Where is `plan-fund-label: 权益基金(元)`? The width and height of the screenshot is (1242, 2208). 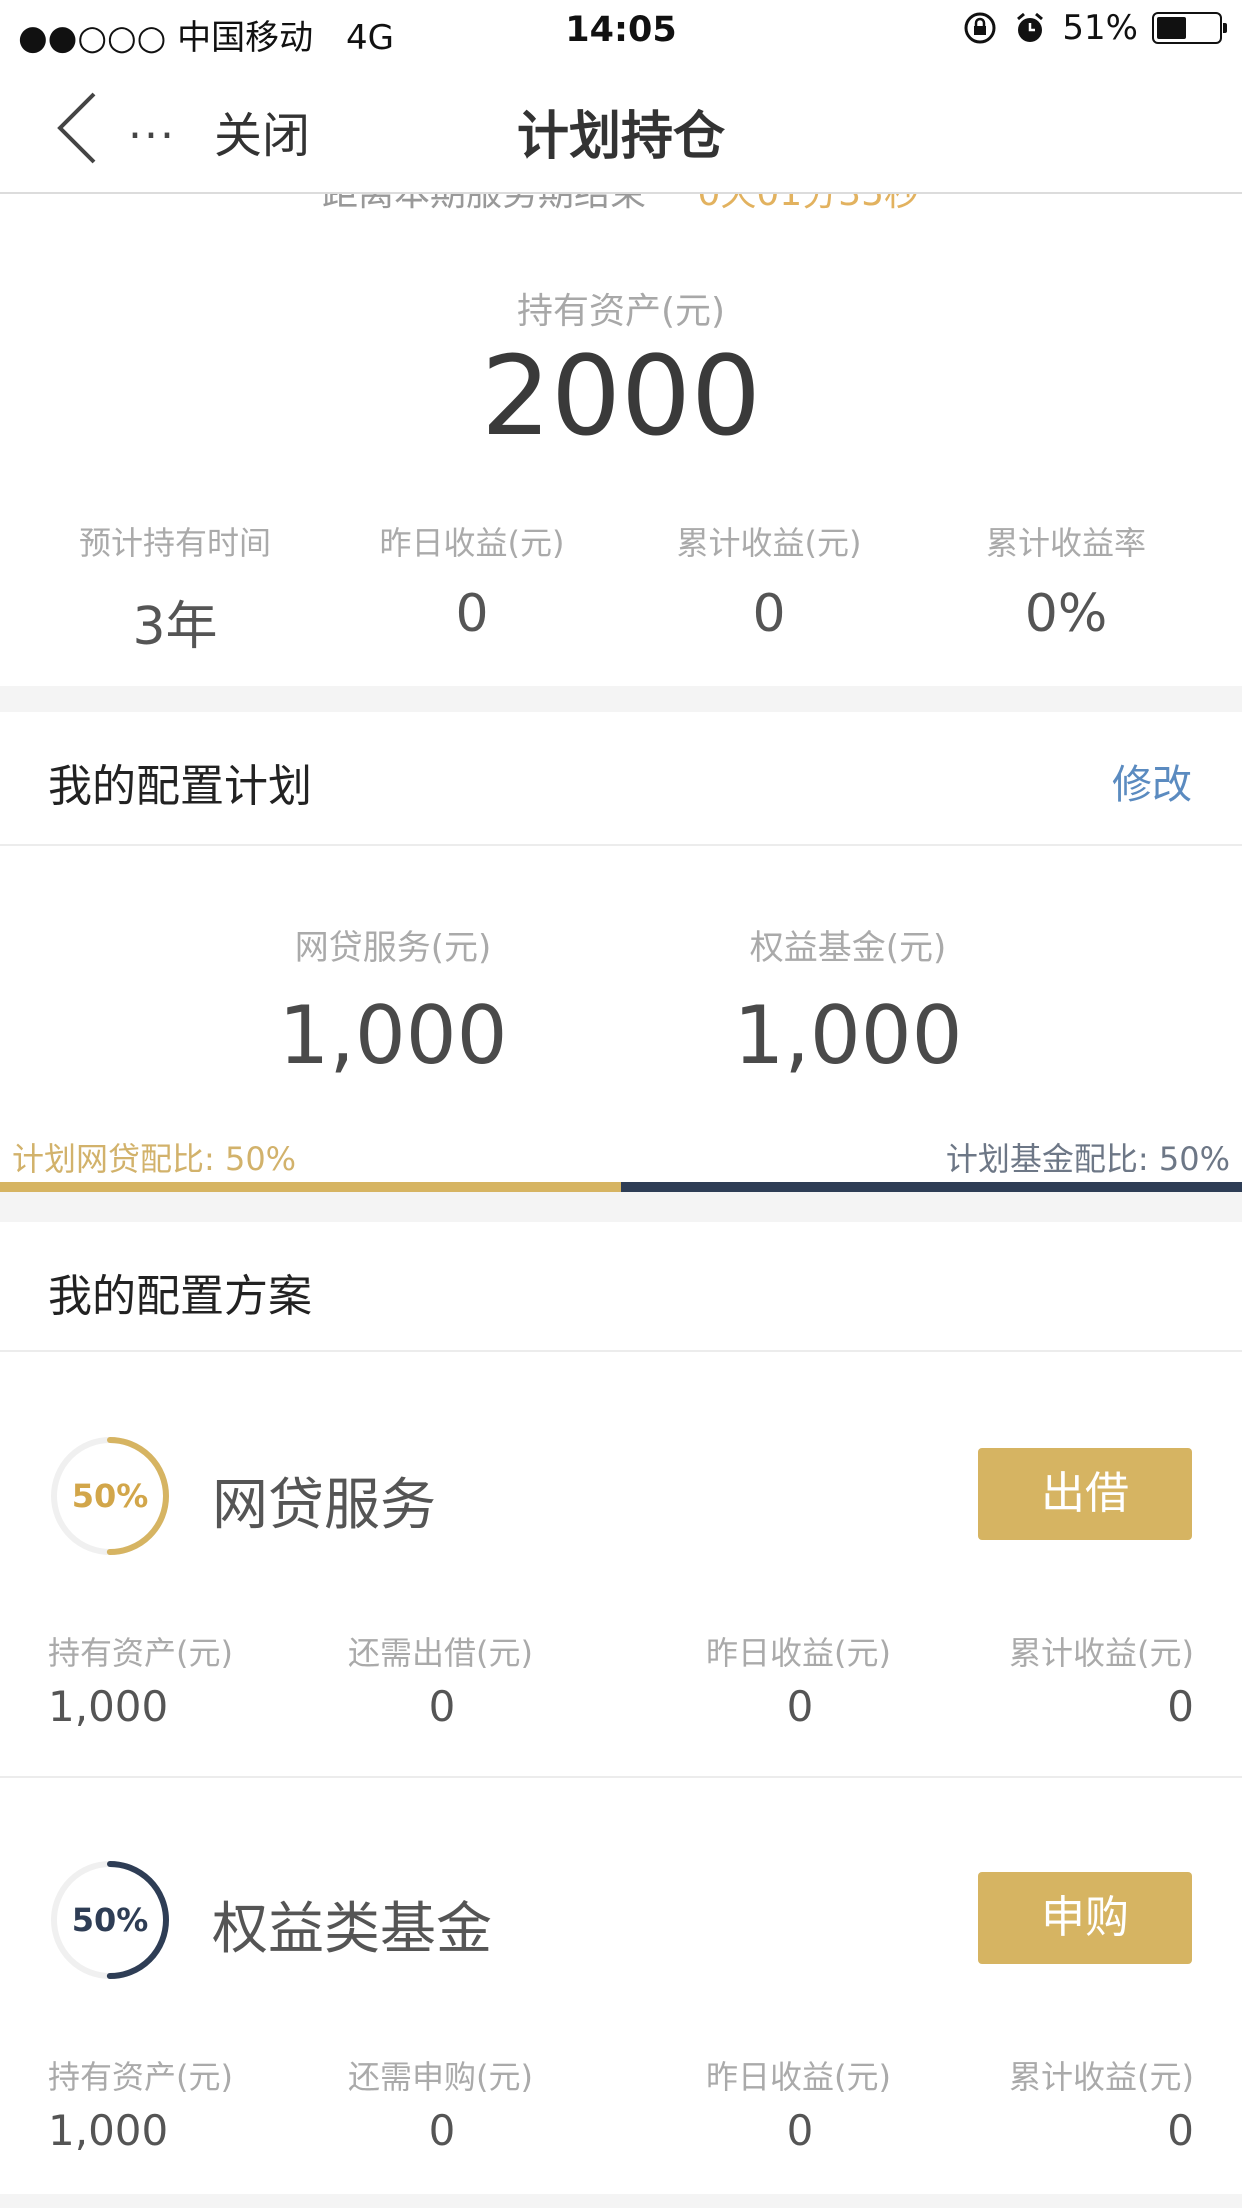
plan-fund-label: 权益基金(元) is located at coordinates (848, 948).